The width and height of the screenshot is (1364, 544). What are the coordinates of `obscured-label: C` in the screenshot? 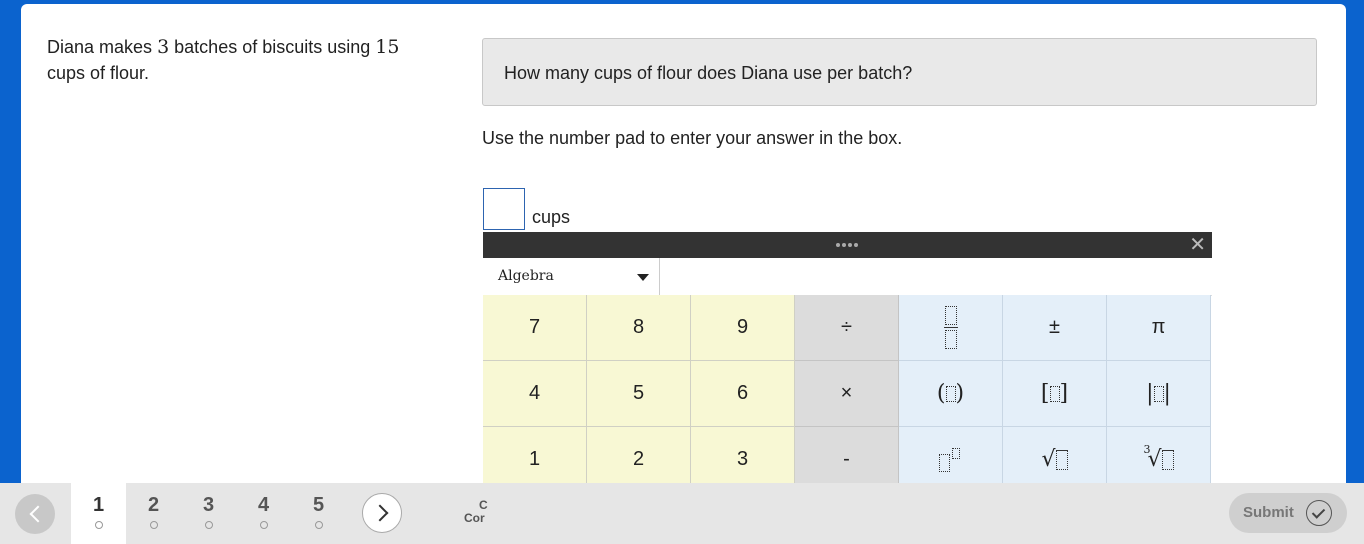 It's located at (483, 505).